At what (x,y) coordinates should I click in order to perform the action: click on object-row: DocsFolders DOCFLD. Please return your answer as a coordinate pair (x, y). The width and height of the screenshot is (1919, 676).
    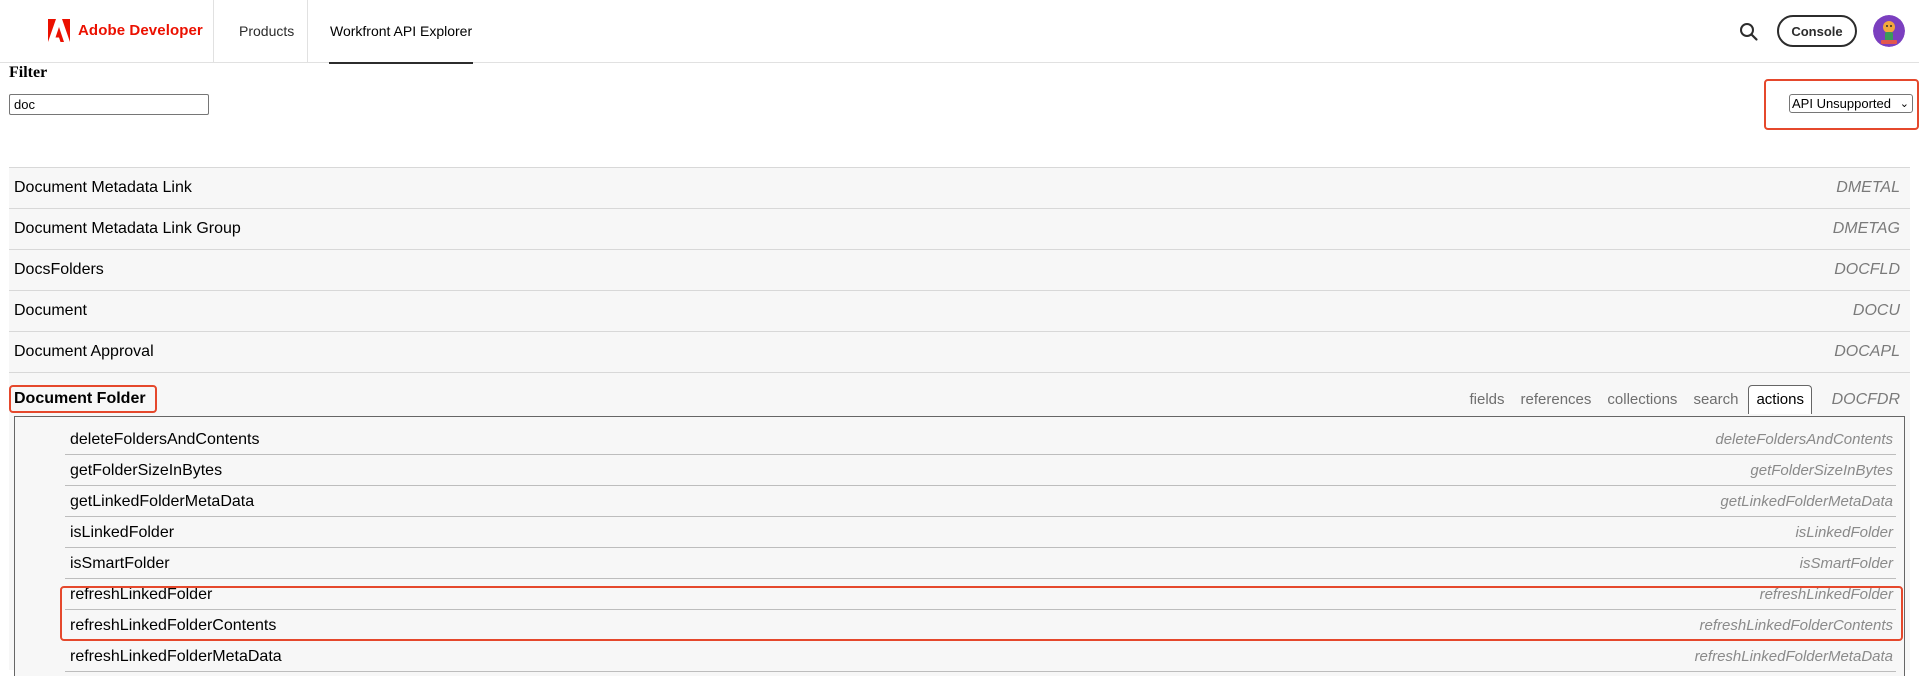
    Looking at the image, I should click on (959, 269).